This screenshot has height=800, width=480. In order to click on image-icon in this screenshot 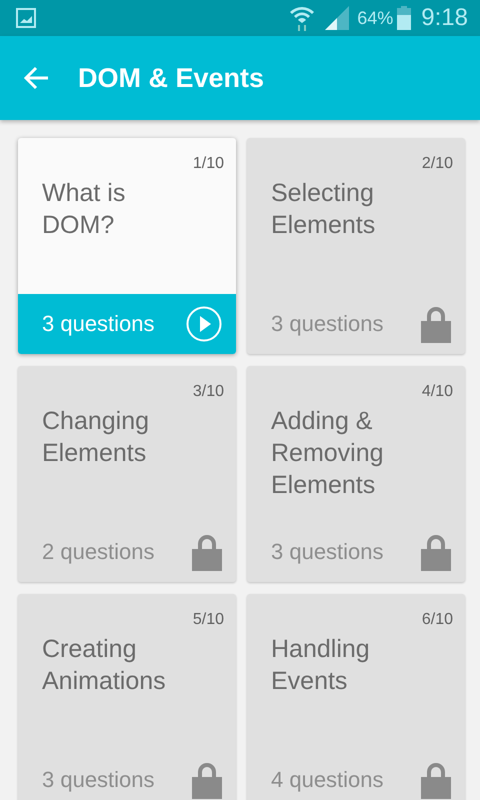, I will do `click(26, 18)`.